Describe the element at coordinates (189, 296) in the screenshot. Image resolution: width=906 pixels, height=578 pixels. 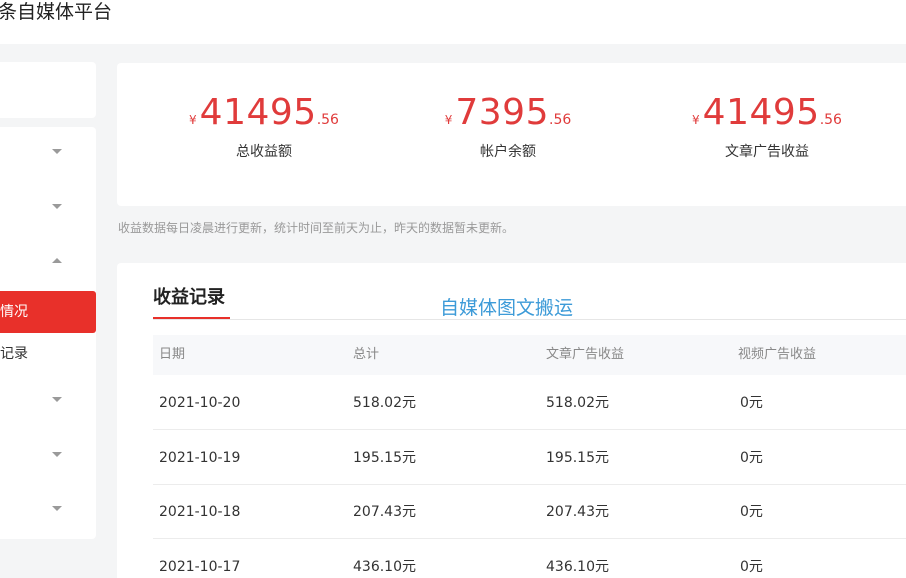
I see `records-tab-title: 收益记录` at that location.